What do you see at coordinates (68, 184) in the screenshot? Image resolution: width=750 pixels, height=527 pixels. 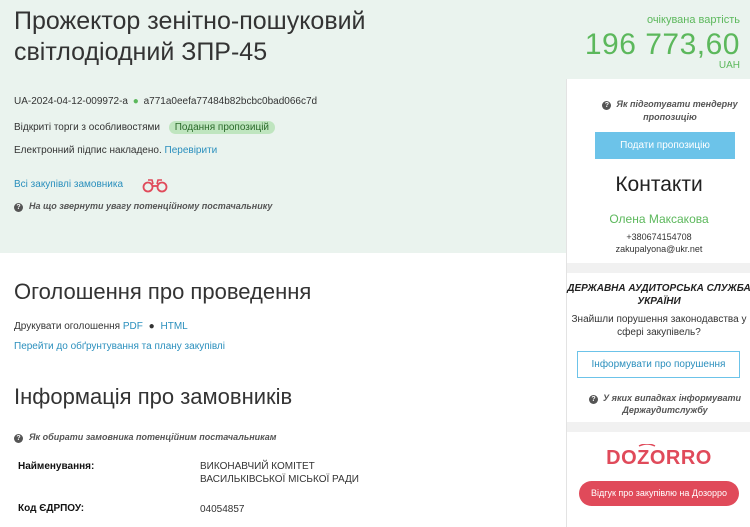 I see `all-procurements-link: Всі закупівлі замовника` at bounding box center [68, 184].